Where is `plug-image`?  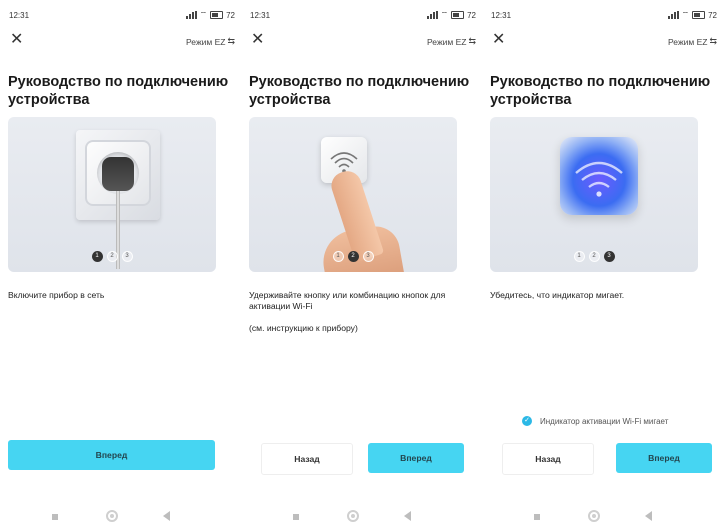
plug-image is located at coordinates (118, 174).